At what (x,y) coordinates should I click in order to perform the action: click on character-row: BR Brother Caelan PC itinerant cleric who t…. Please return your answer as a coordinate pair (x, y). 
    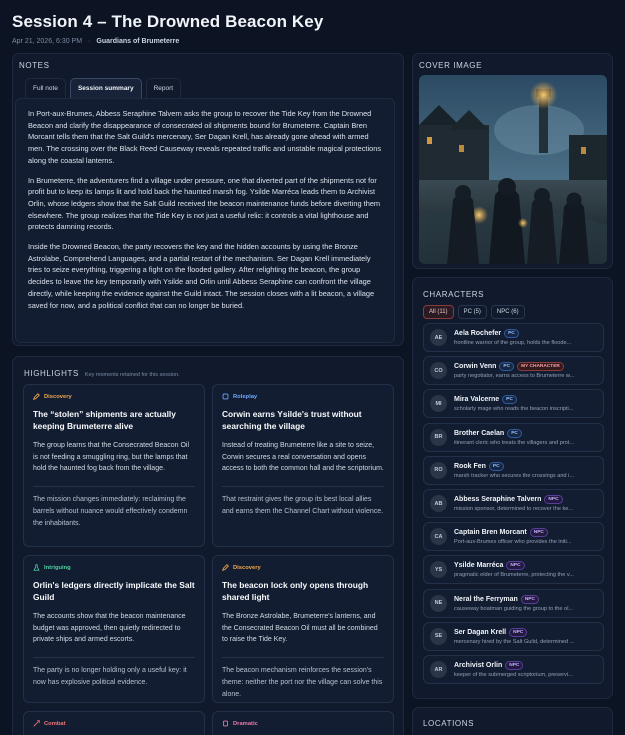
    Looking at the image, I should click on (513, 437).